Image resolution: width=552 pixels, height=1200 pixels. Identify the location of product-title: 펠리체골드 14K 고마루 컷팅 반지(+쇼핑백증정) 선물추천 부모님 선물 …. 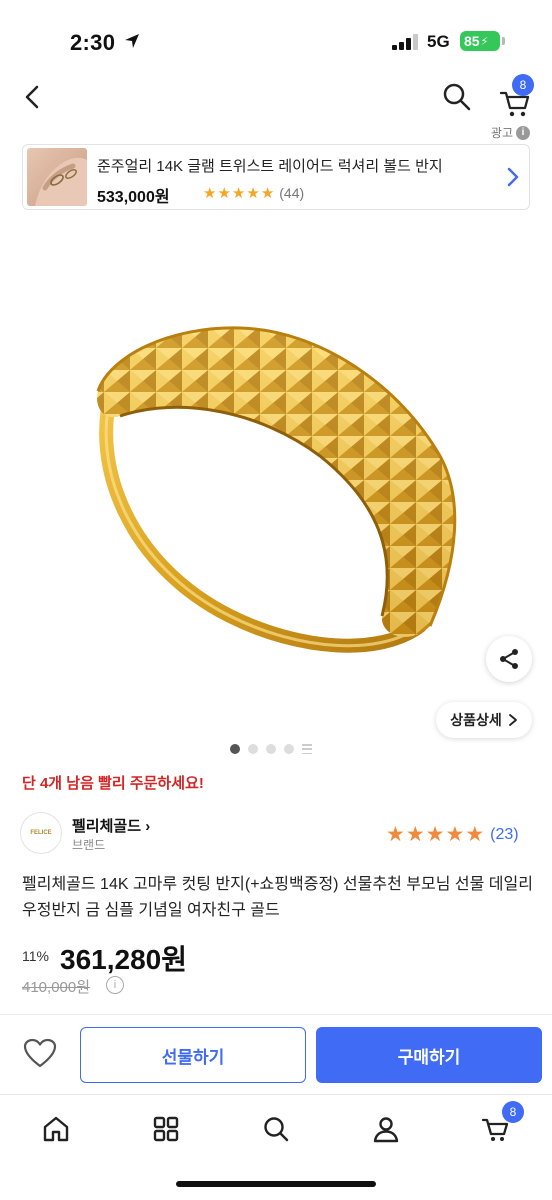
(277, 897).